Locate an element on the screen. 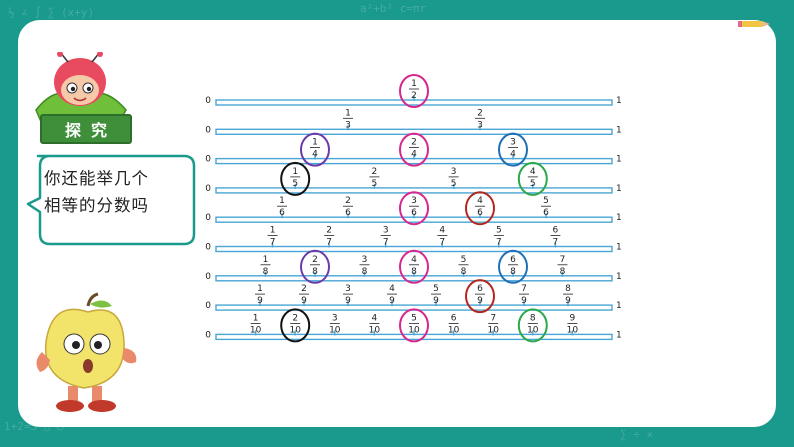 The height and width of the screenshot is (447, 794). fraction-numerator: 9 is located at coordinates (573, 318).